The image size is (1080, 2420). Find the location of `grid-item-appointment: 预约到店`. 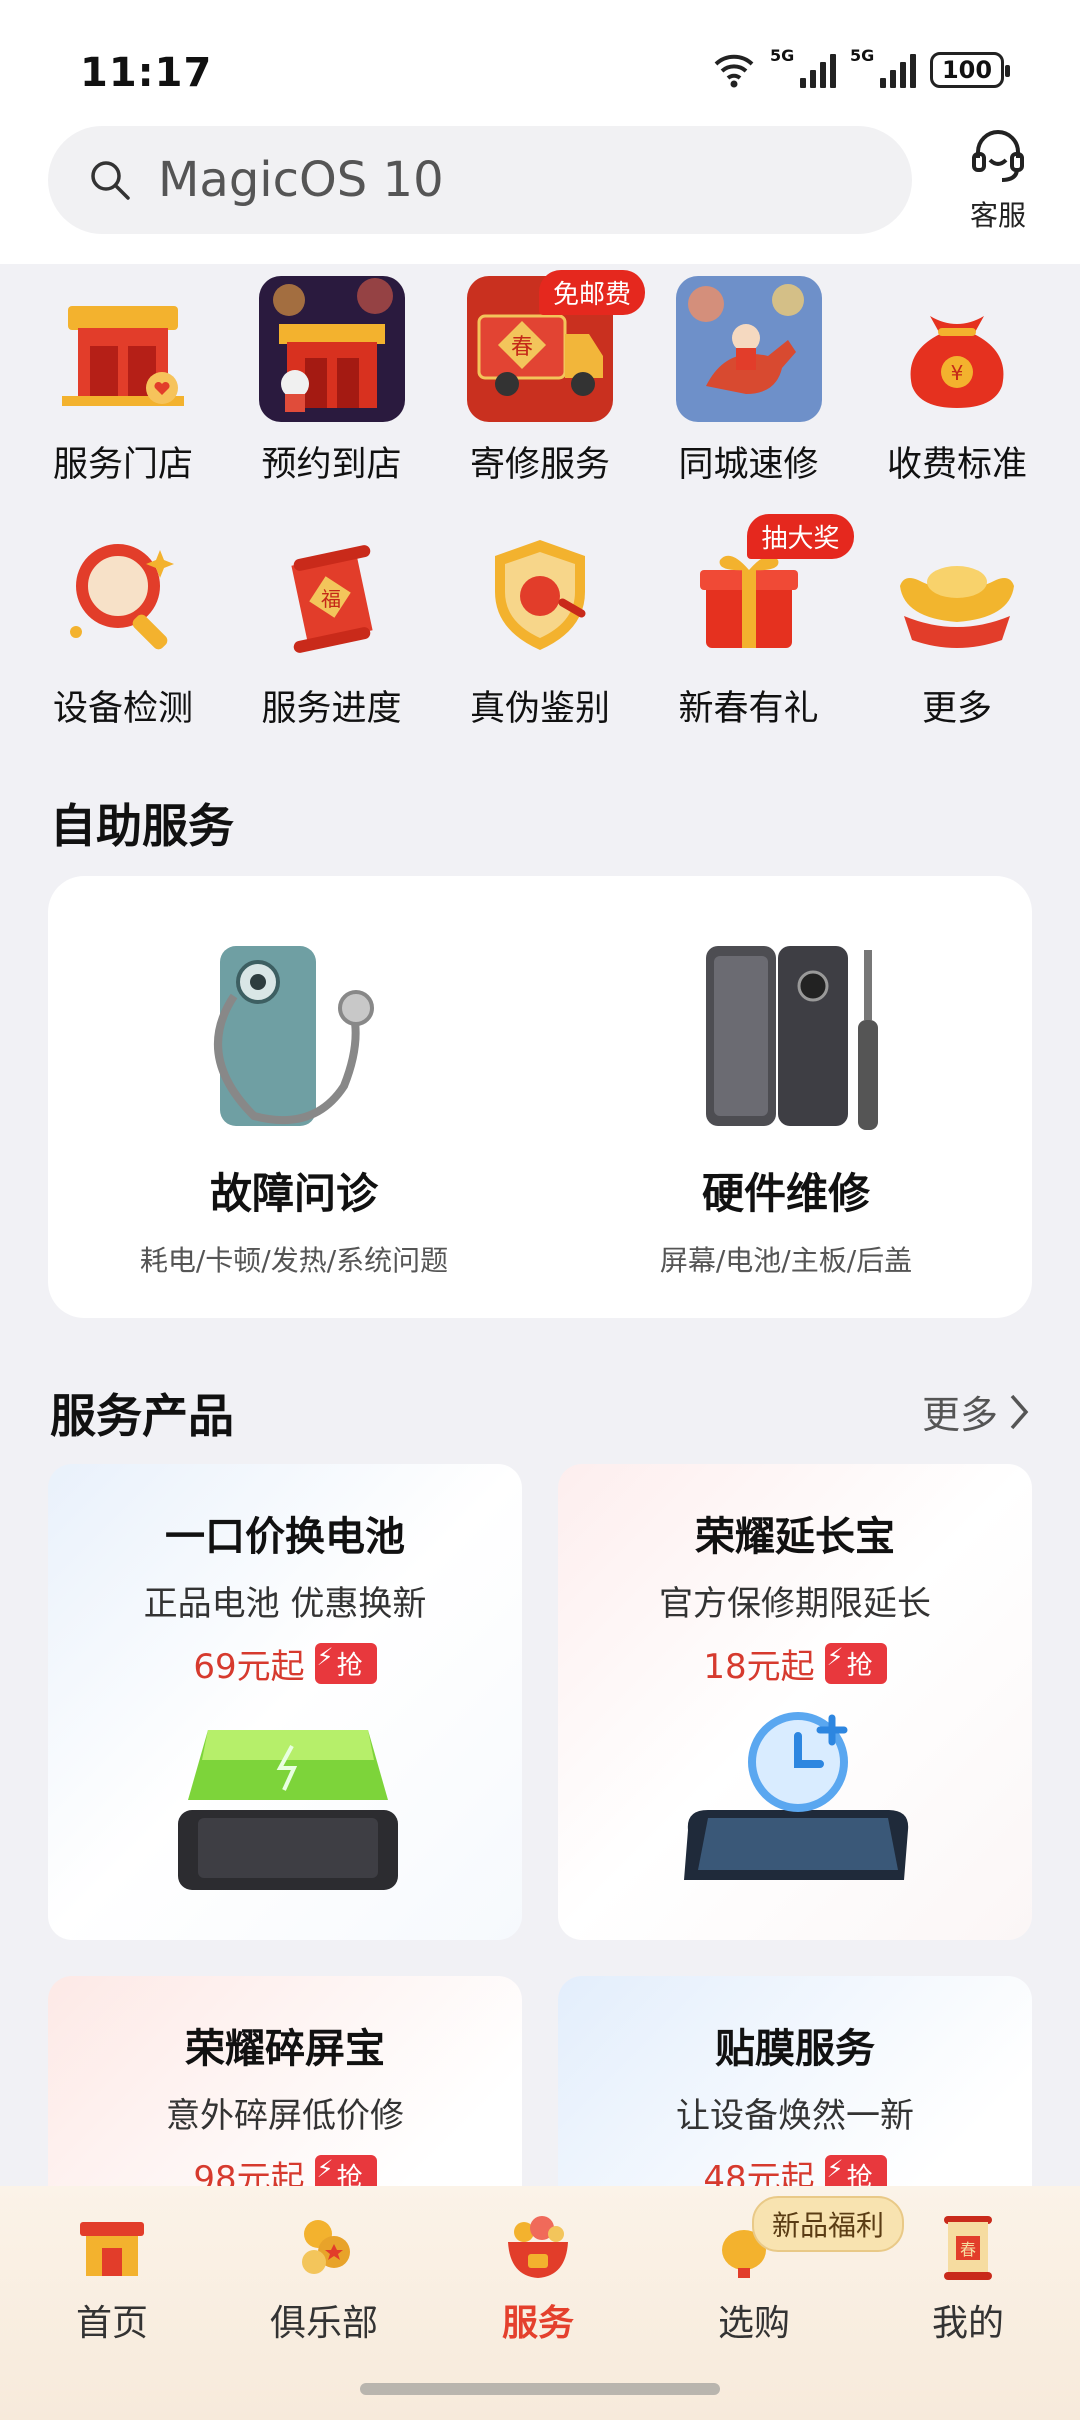

grid-item-appointment: 预约到店 is located at coordinates (332, 392).